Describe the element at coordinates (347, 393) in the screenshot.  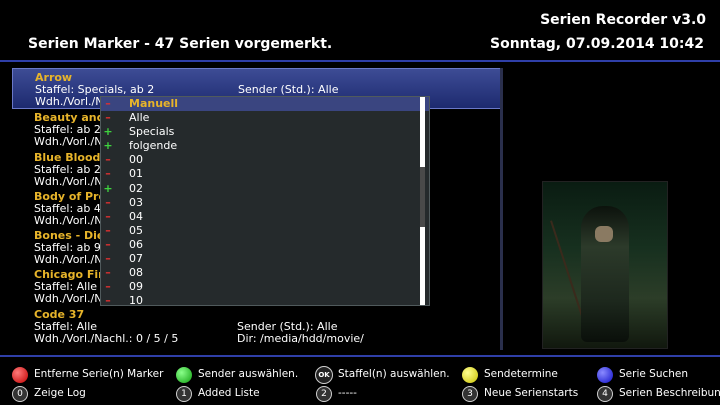
I see `key-2-label: -----` at that location.